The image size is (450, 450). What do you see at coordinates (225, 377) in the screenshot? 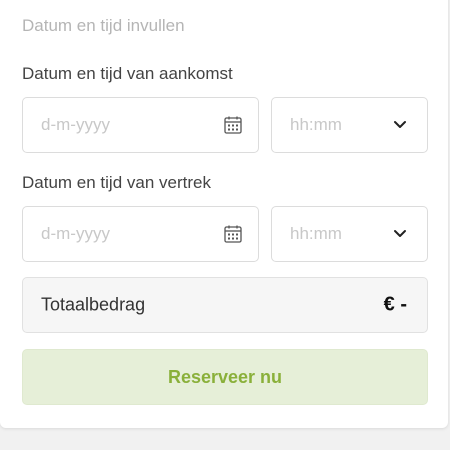
I see `reserve-button: Reserveer nu` at bounding box center [225, 377].